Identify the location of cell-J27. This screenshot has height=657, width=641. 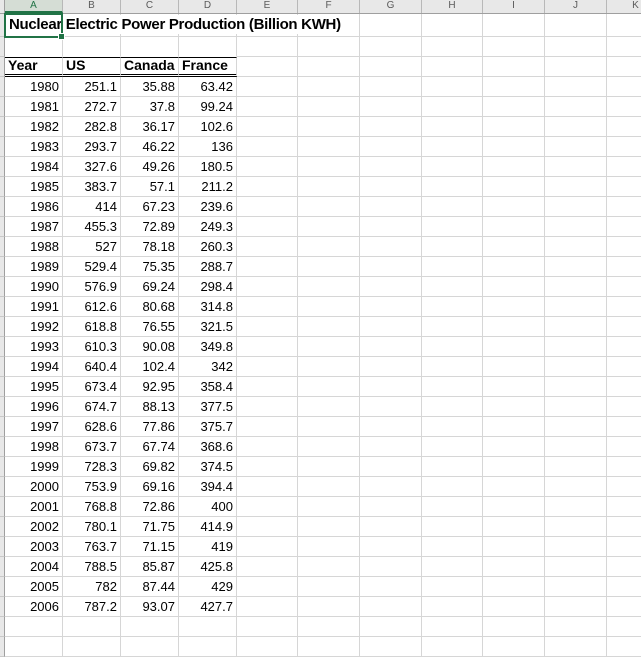
(576, 547).